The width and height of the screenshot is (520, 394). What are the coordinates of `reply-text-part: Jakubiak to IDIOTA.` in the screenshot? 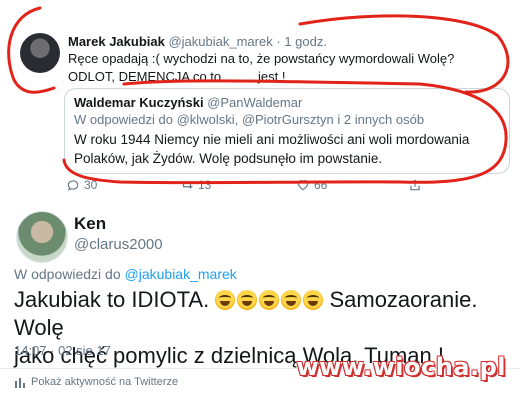 It's located at (115, 299).